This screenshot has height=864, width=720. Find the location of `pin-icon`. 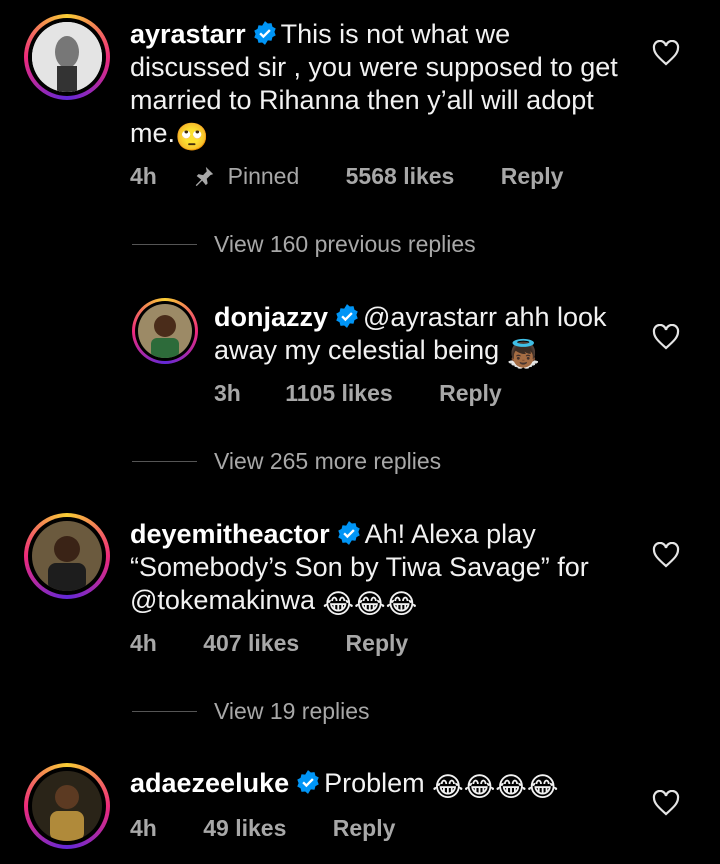

pin-icon is located at coordinates (204, 176).